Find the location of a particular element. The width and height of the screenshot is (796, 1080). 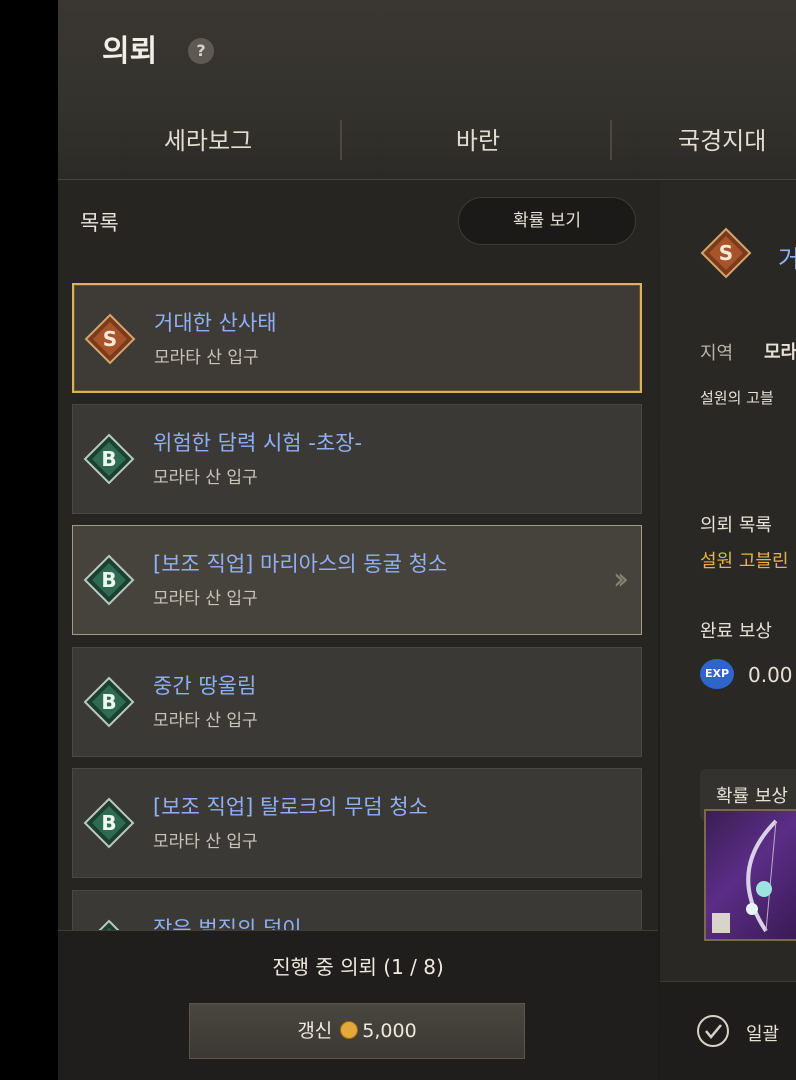

quest-card: B [보조 직업] 탈로크의 무덤 청소 모라타 산 입구 is located at coordinates (357, 823).